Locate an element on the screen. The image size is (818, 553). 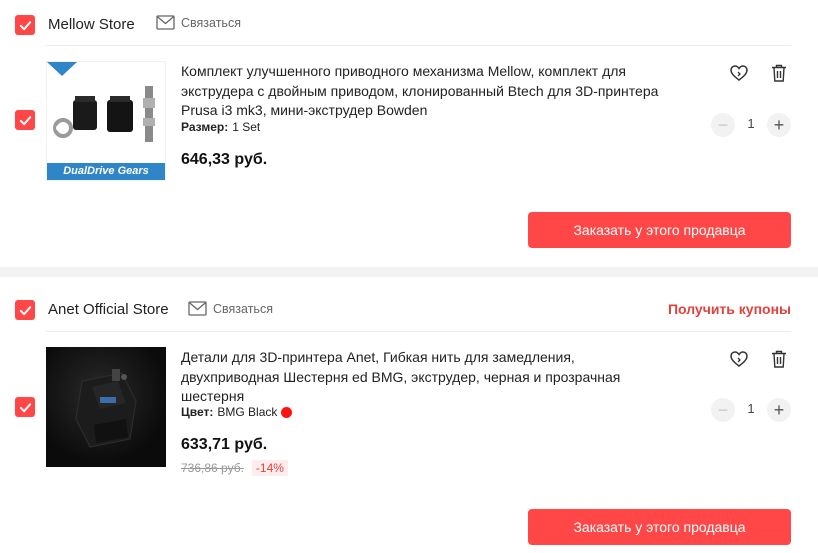
product-image: DualDrive Gears is located at coordinates (106, 121).